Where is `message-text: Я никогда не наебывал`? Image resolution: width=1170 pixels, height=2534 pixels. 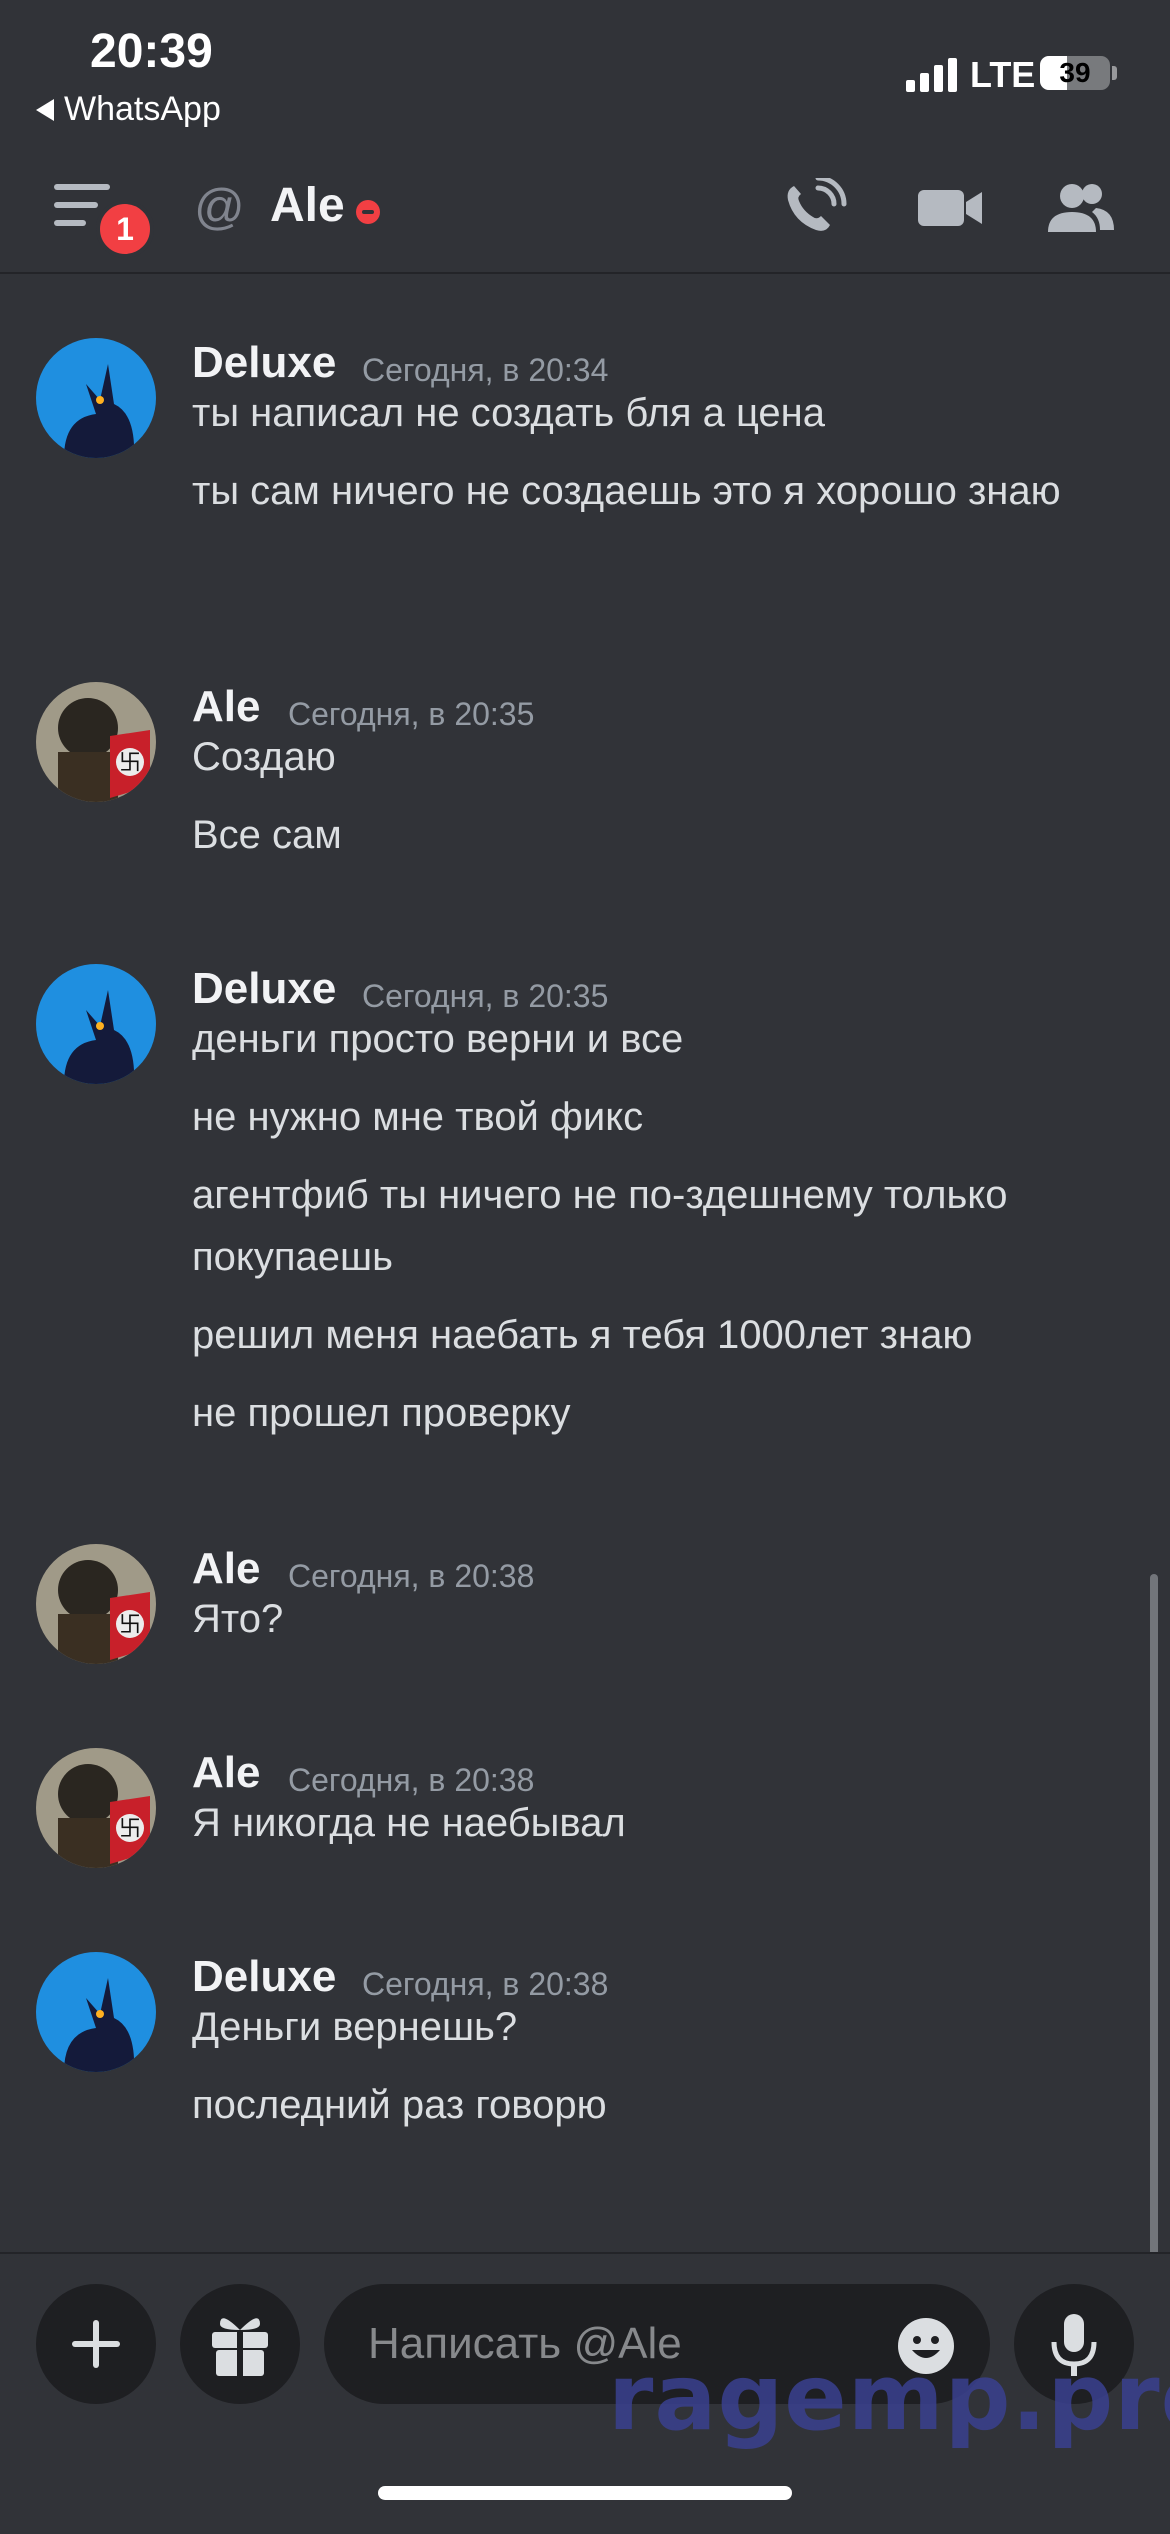 message-text: Я никогда не наебывал is located at coordinates (409, 1823).